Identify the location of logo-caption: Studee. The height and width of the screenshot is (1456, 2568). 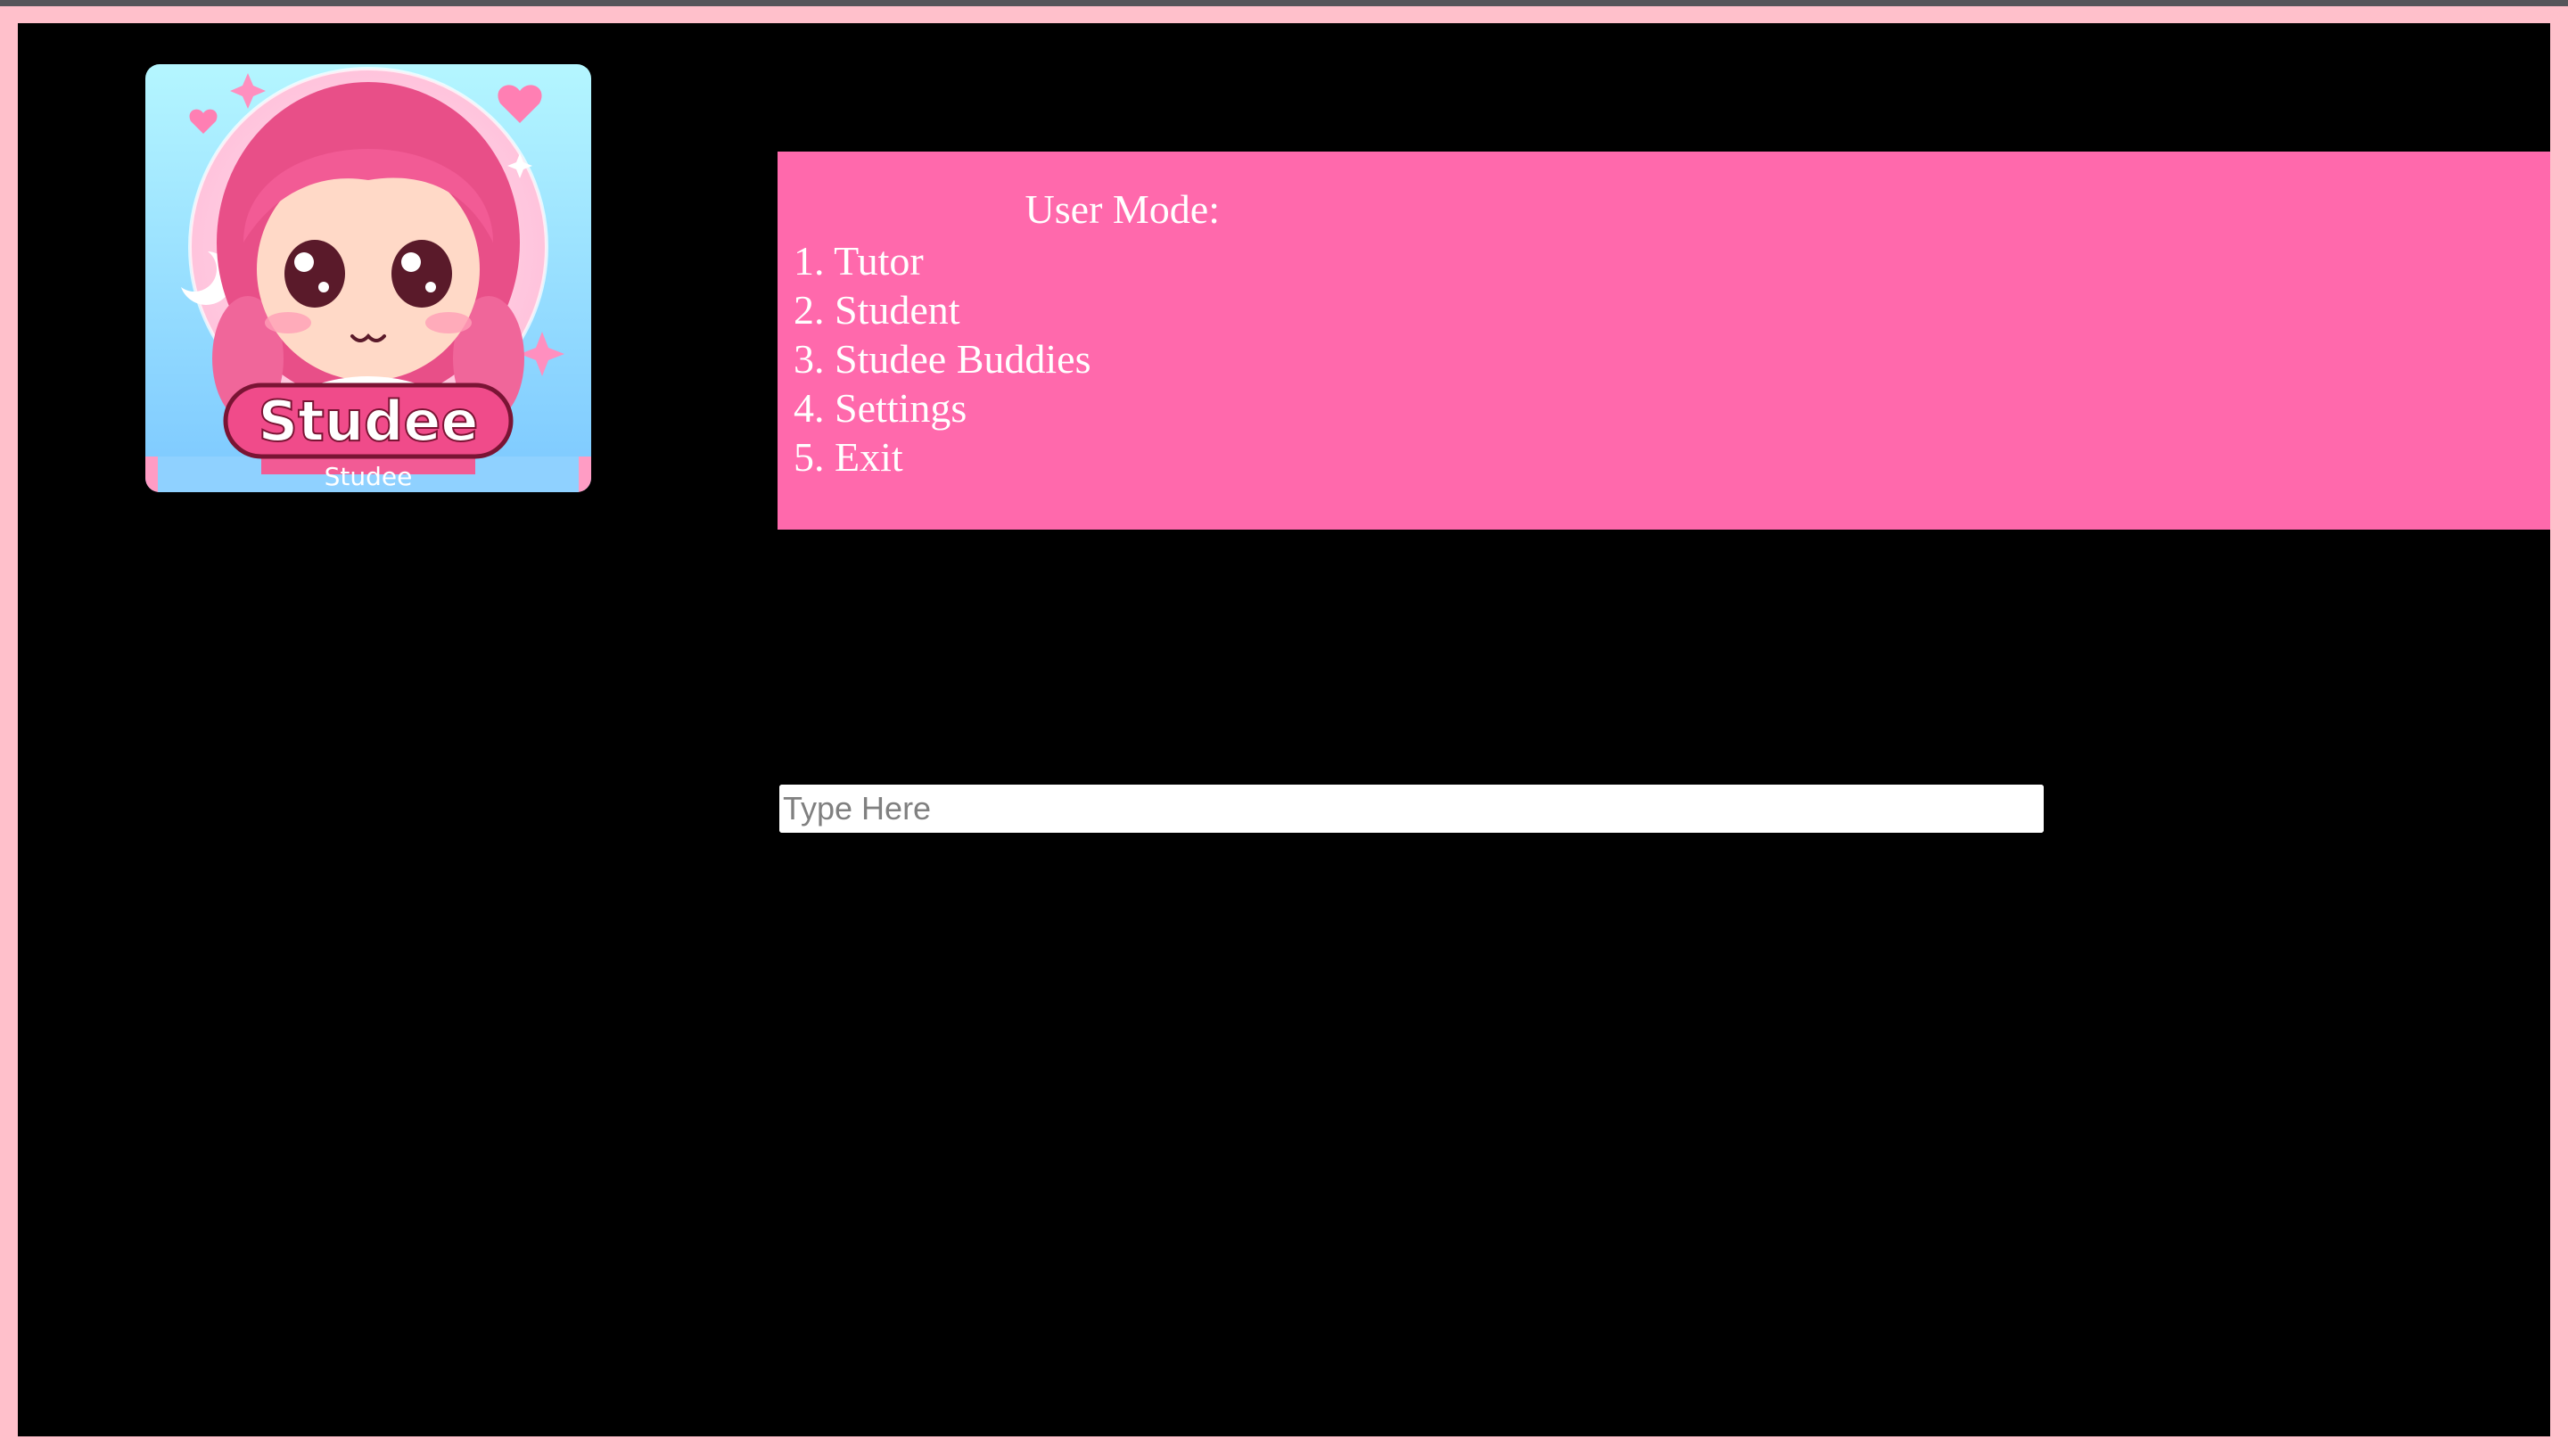
(369, 477).